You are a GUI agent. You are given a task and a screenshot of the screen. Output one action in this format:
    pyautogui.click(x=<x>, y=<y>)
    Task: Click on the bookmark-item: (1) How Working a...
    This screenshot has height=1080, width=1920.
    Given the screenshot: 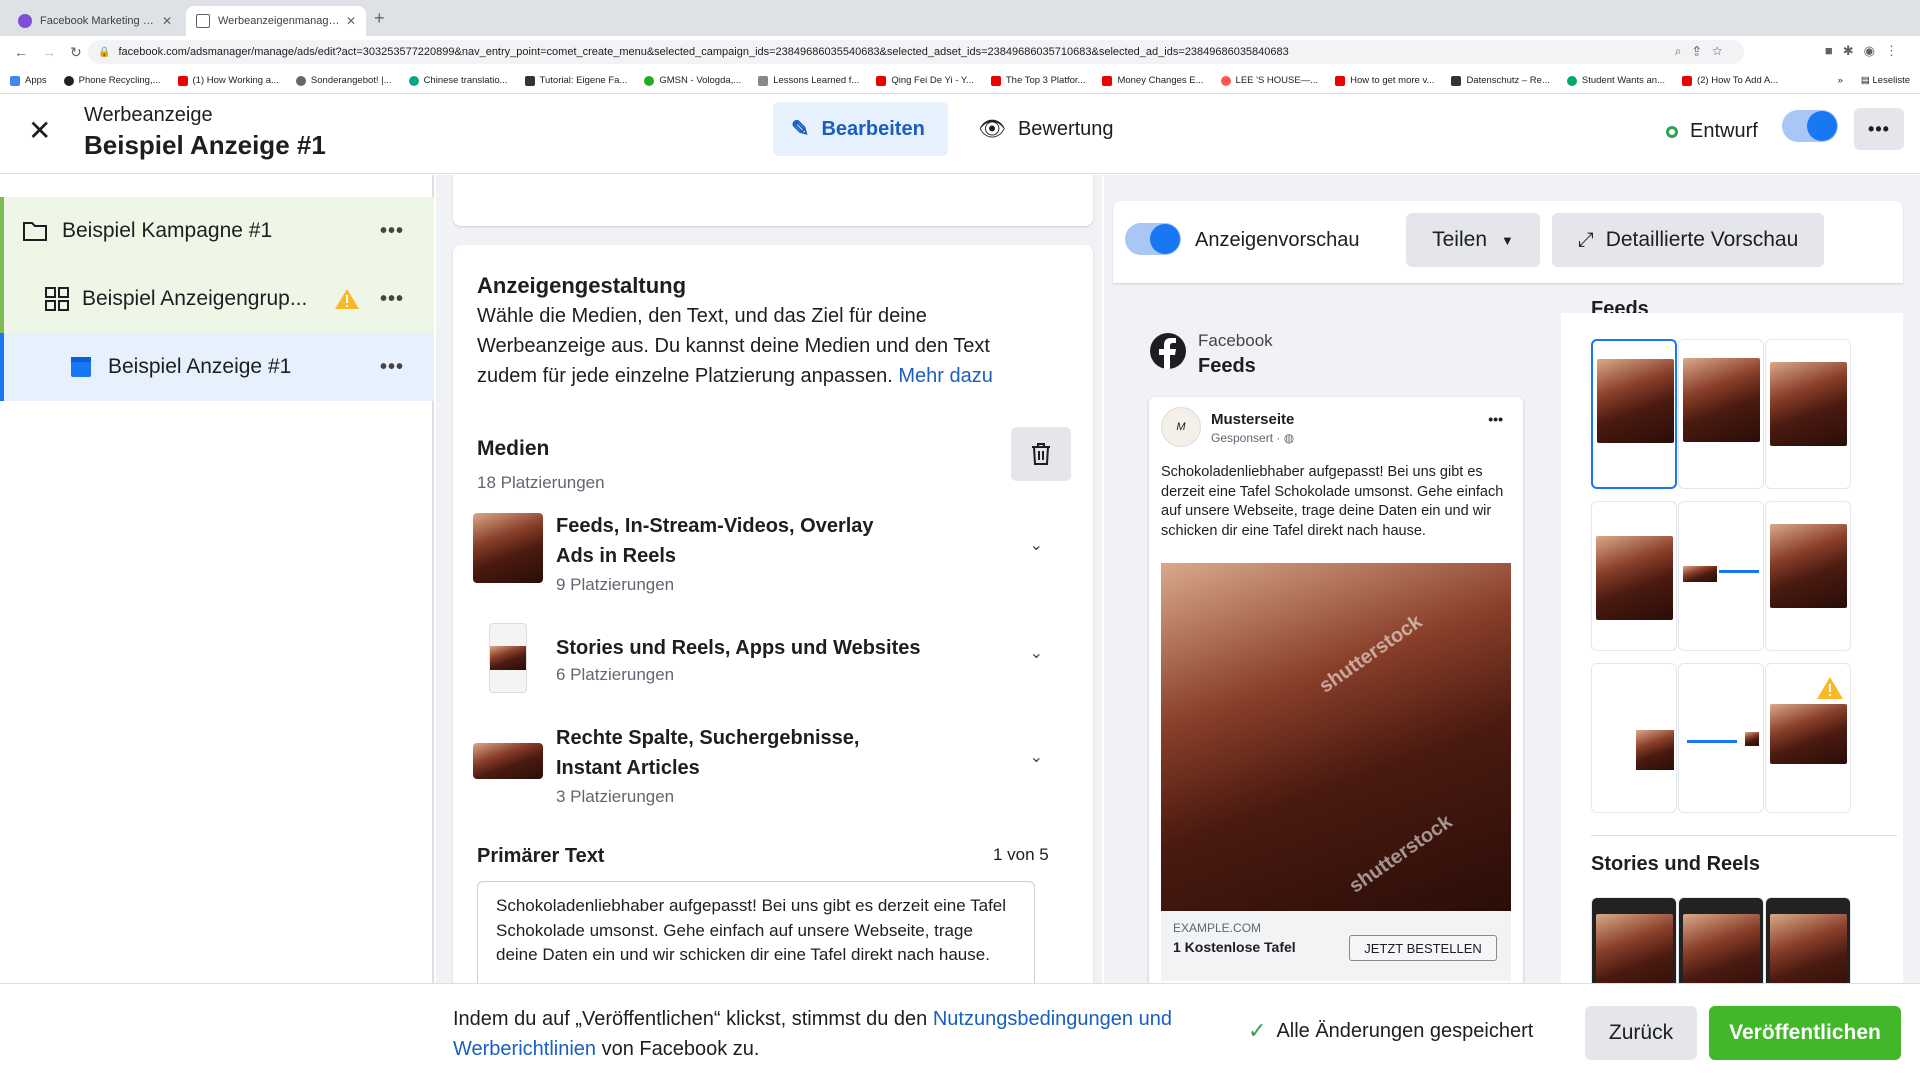 What is the action you would take?
    pyautogui.click(x=228, y=80)
    